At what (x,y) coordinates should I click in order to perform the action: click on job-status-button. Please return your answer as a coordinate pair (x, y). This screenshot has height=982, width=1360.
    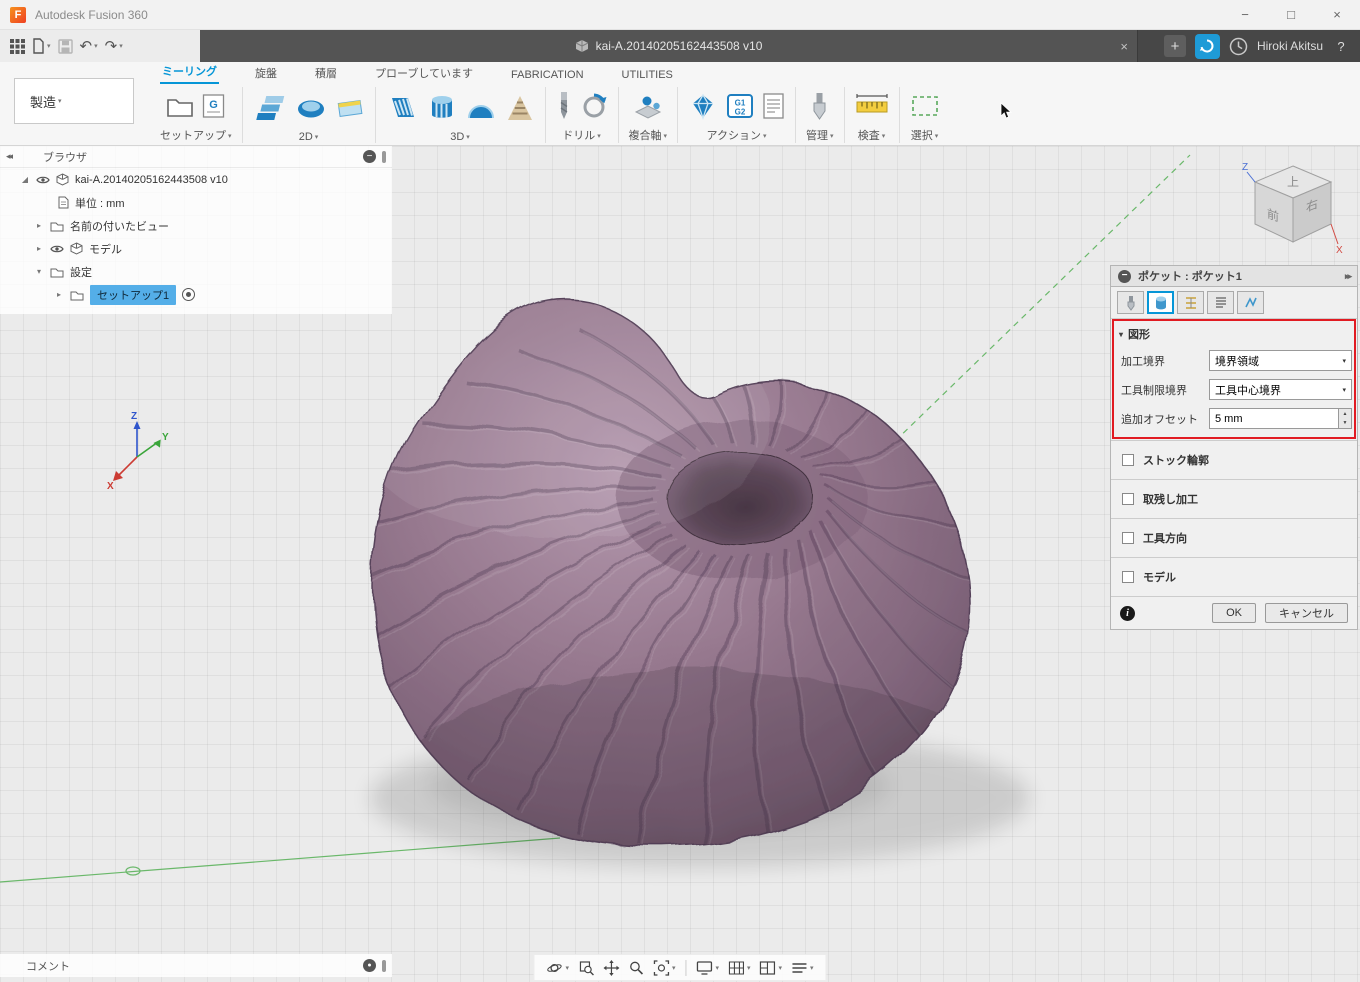
    Looking at the image, I should click on (1207, 46).